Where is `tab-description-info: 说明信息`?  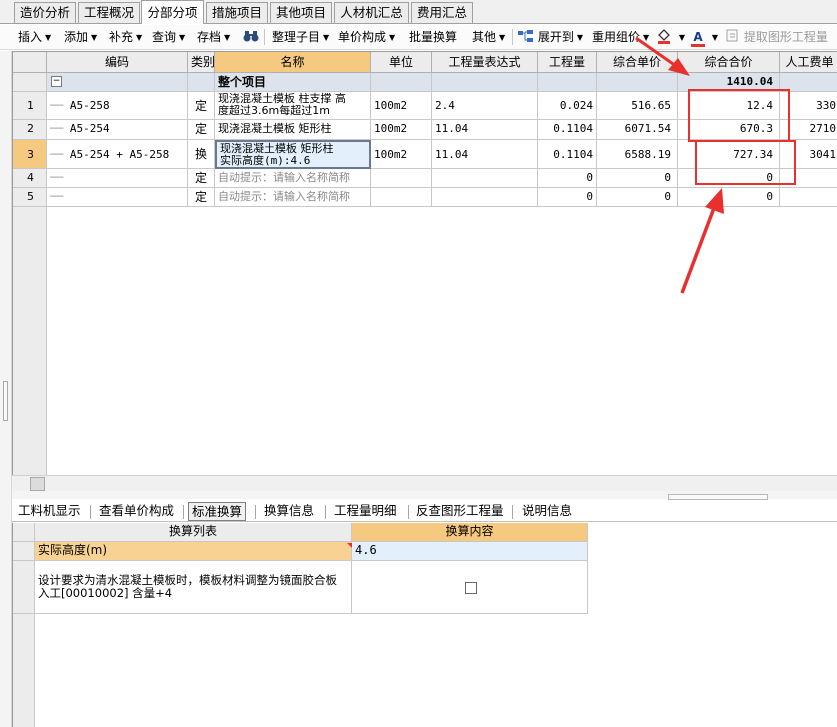
tab-description-info: 说明信息 is located at coordinates (547, 511).